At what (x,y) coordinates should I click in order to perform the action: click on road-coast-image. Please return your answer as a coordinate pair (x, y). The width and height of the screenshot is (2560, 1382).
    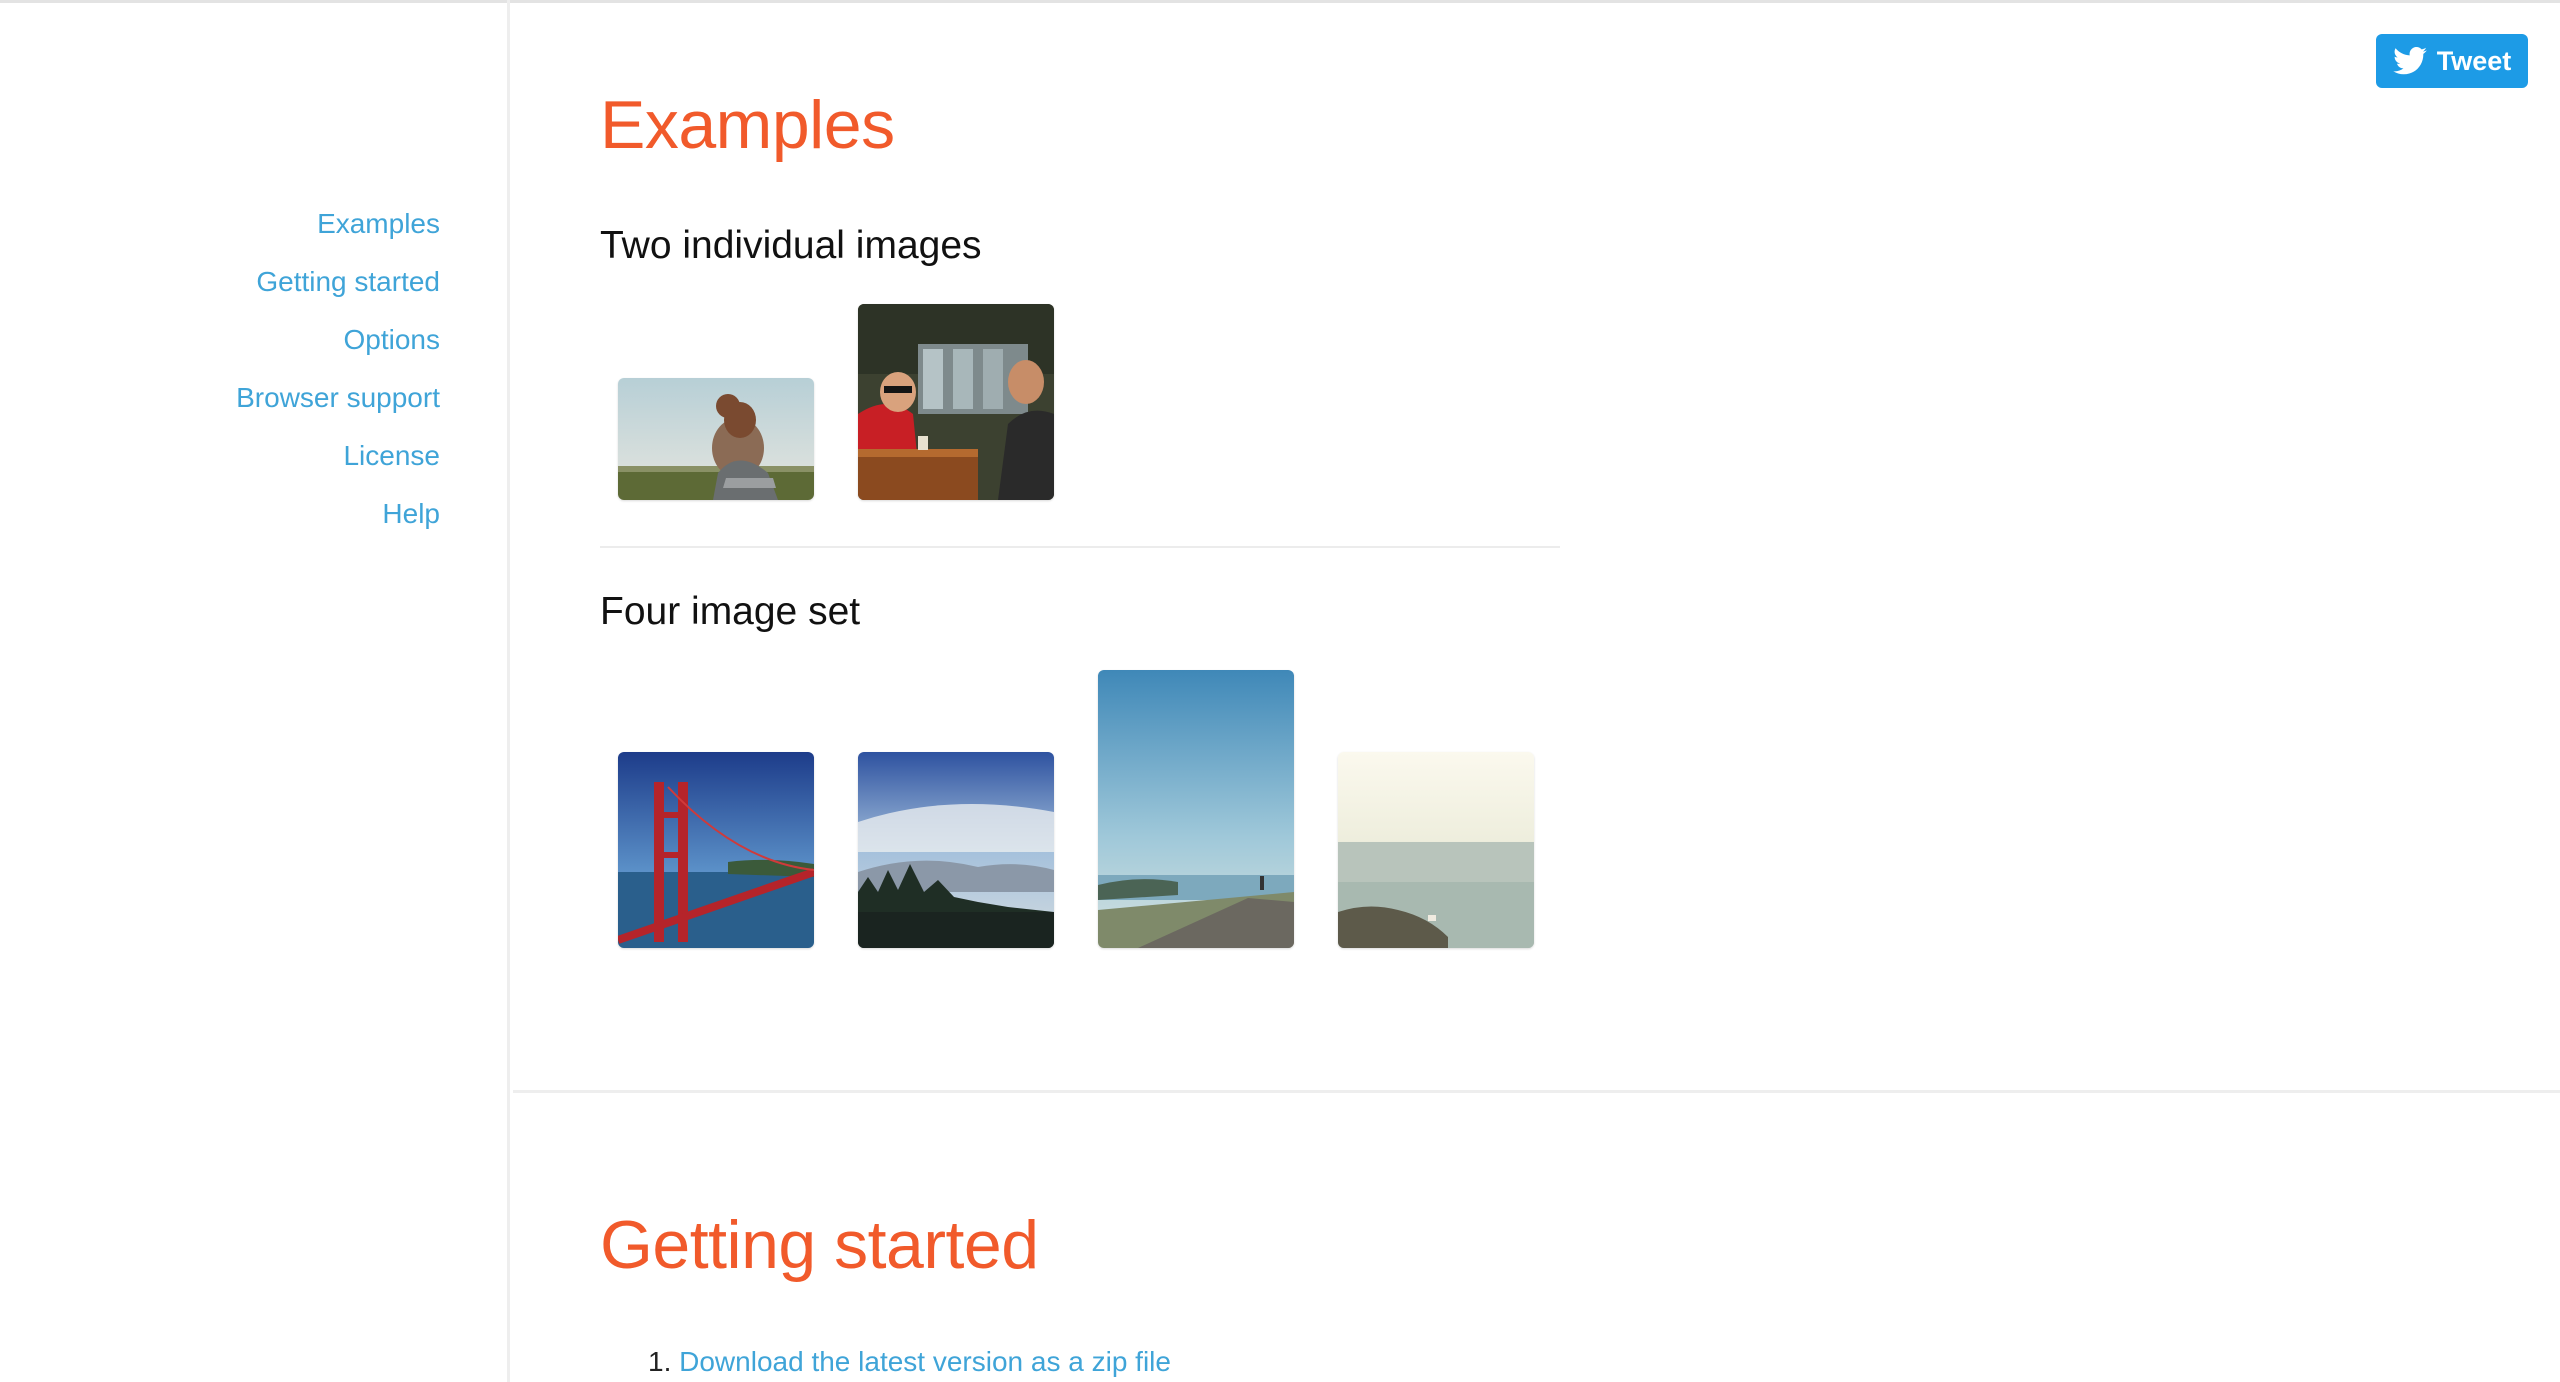
    Looking at the image, I should click on (1196, 809).